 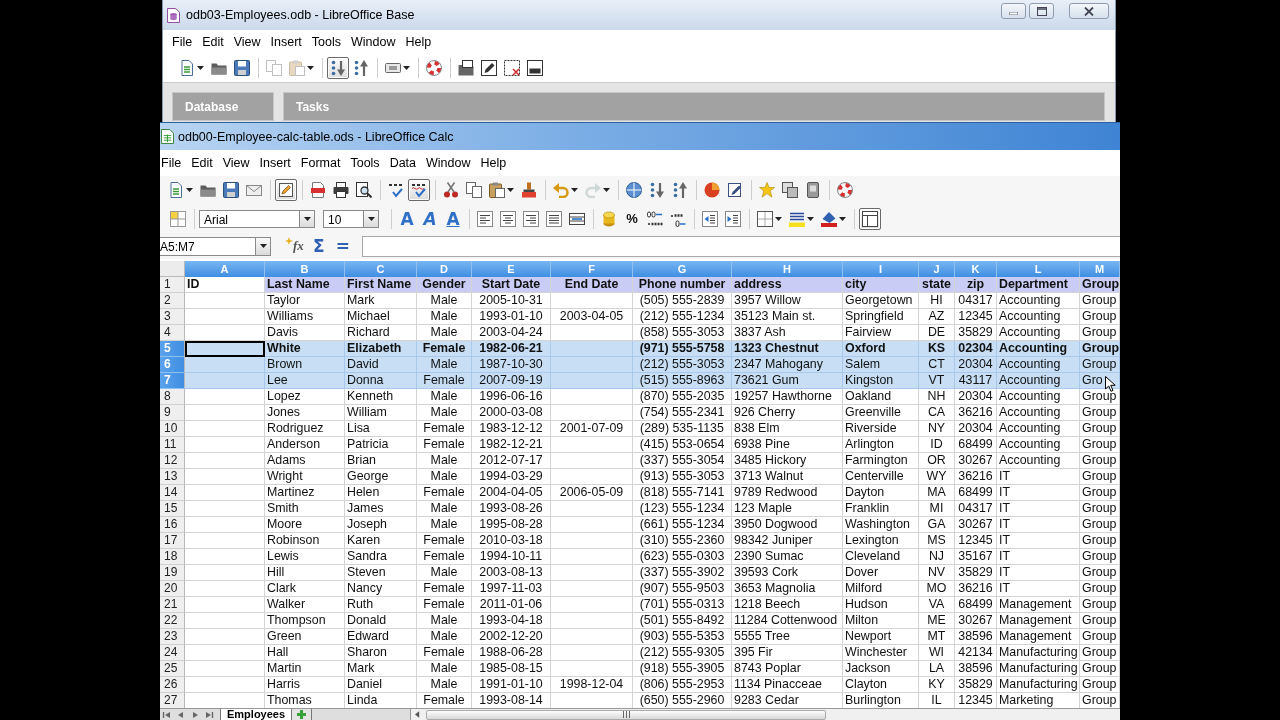 What do you see at coordinates (976, 493) in the screenshot?
I see `table-cell: 68499` at bounding box center [976, 493].